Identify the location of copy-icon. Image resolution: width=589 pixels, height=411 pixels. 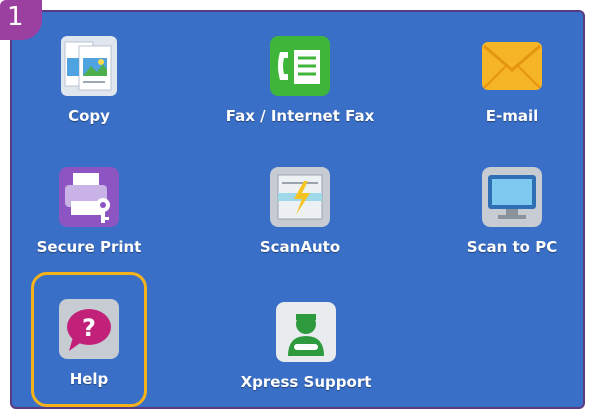
(89, 66).